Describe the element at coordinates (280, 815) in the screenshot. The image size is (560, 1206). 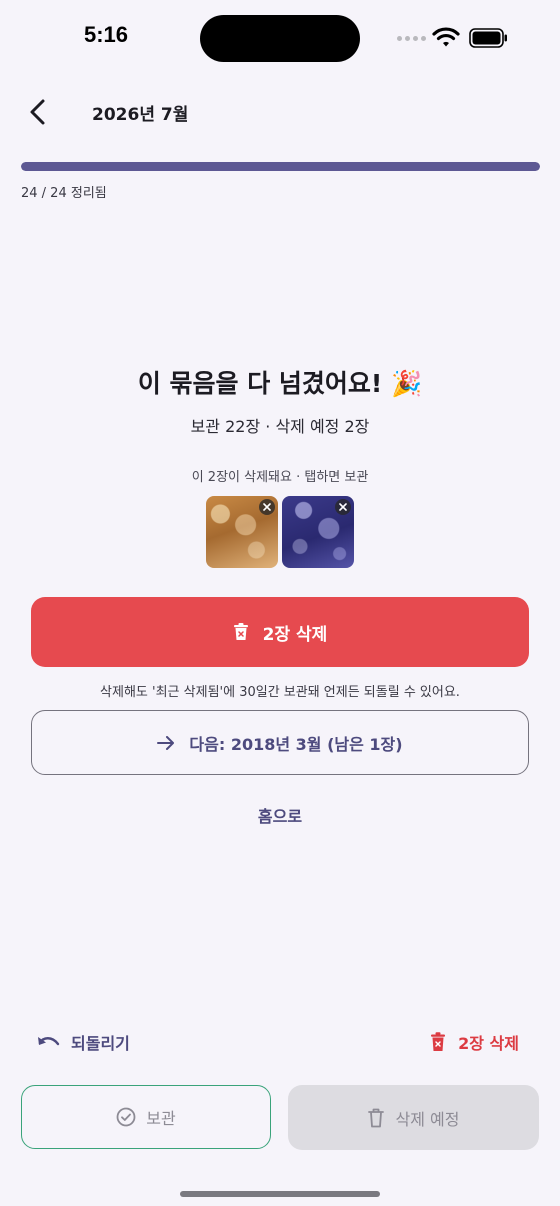
I see `home-link: 홈으로` at that location.